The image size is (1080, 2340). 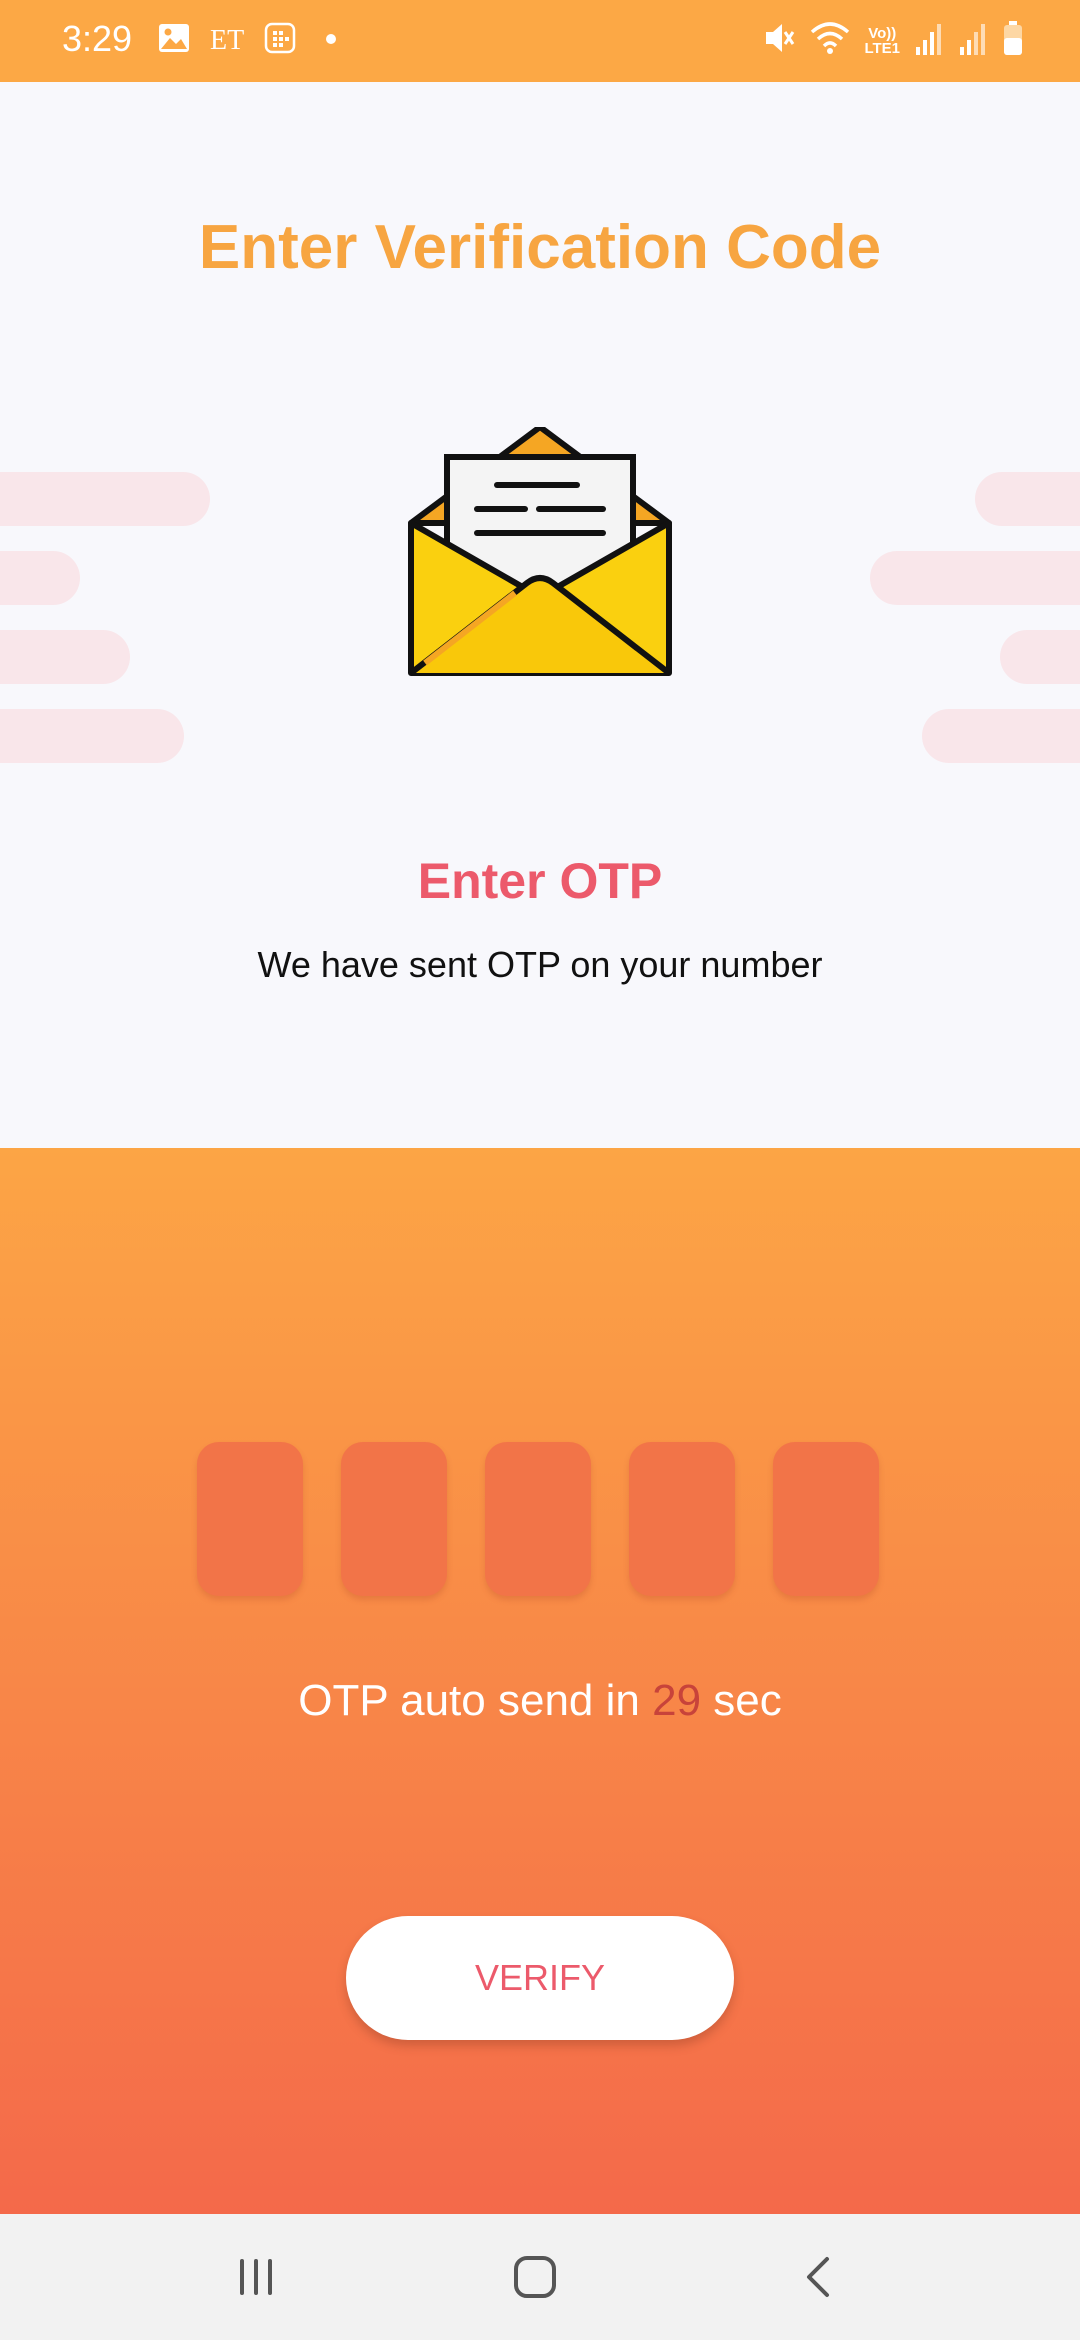 What do you see at coordinates (331, 41) in the screenshot?
I see `dot-icon` at bounding box center [331, 41].